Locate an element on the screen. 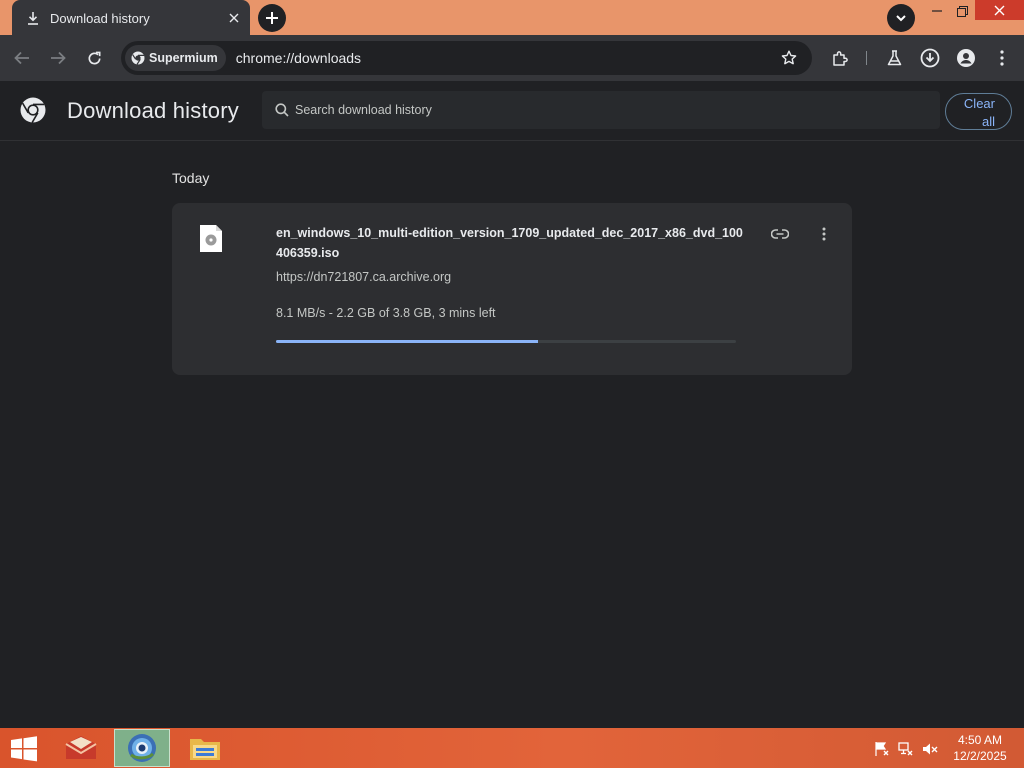 The height and width of the screenshot is (768, 1024). extensions-button is located at coordinates (840, 58).